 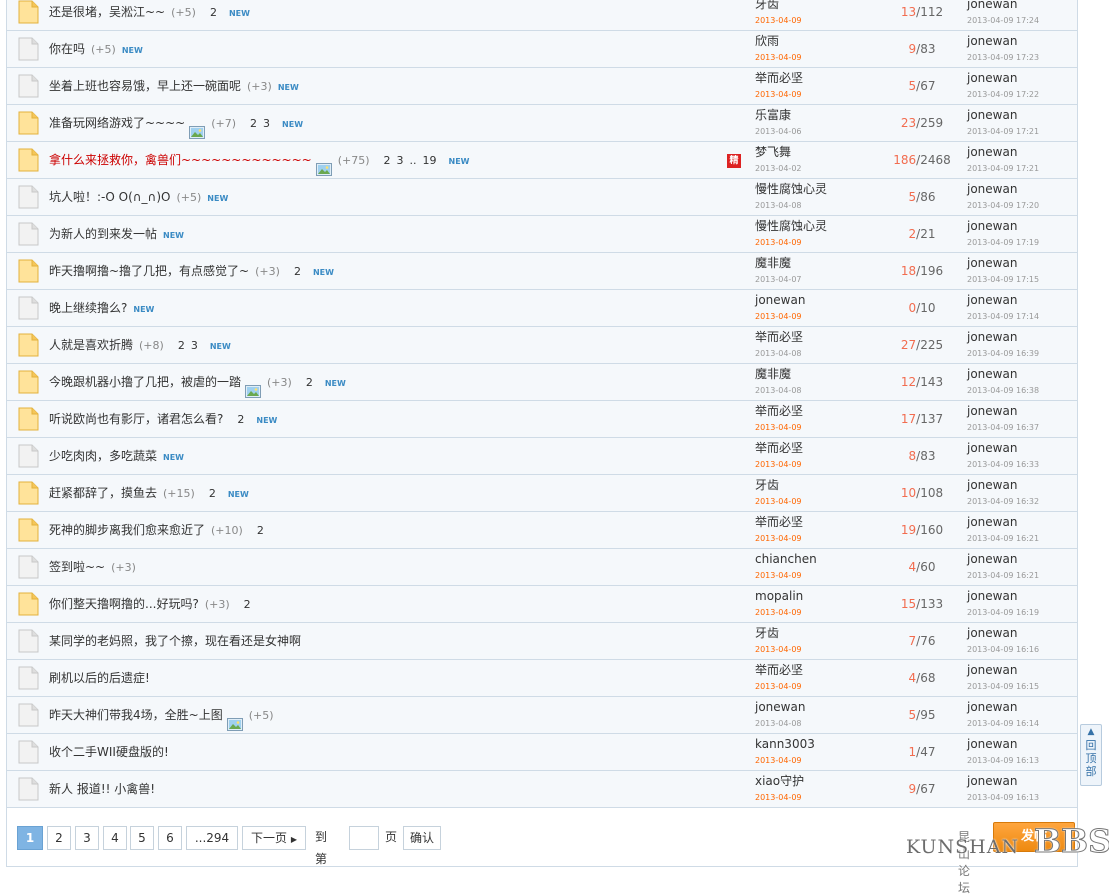 I want to click on confirm-button: 确认, so click(x=422, y=838).